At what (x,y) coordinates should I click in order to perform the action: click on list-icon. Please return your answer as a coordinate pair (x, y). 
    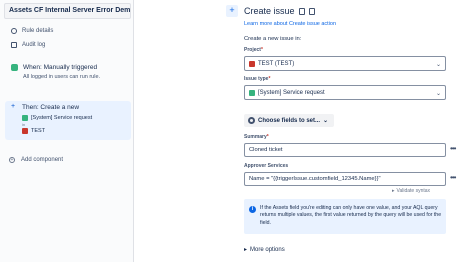
    Looking at the image, I should click on (14, 45).